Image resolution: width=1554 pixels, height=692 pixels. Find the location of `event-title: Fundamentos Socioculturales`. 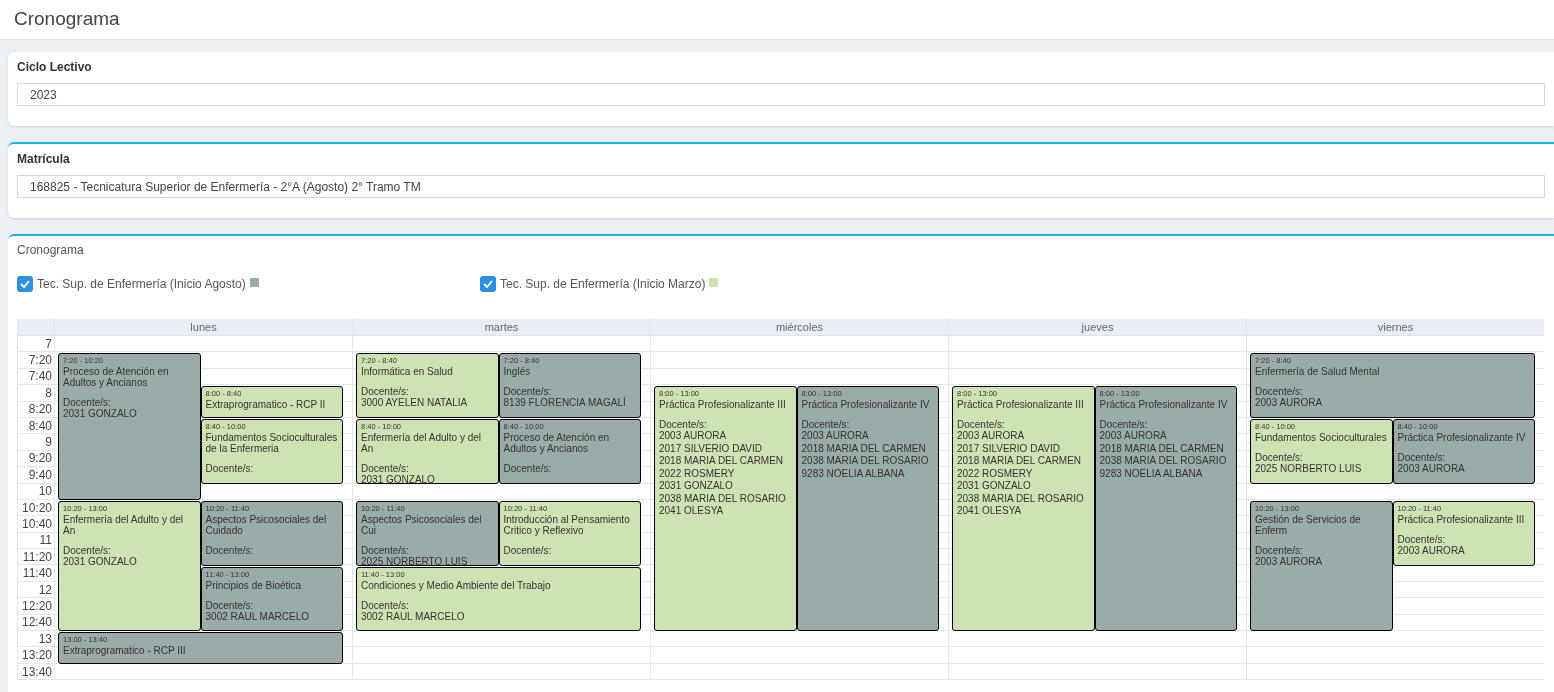

event-title: Fundamentos Socioculturales is located at coordinates (1321, 437).